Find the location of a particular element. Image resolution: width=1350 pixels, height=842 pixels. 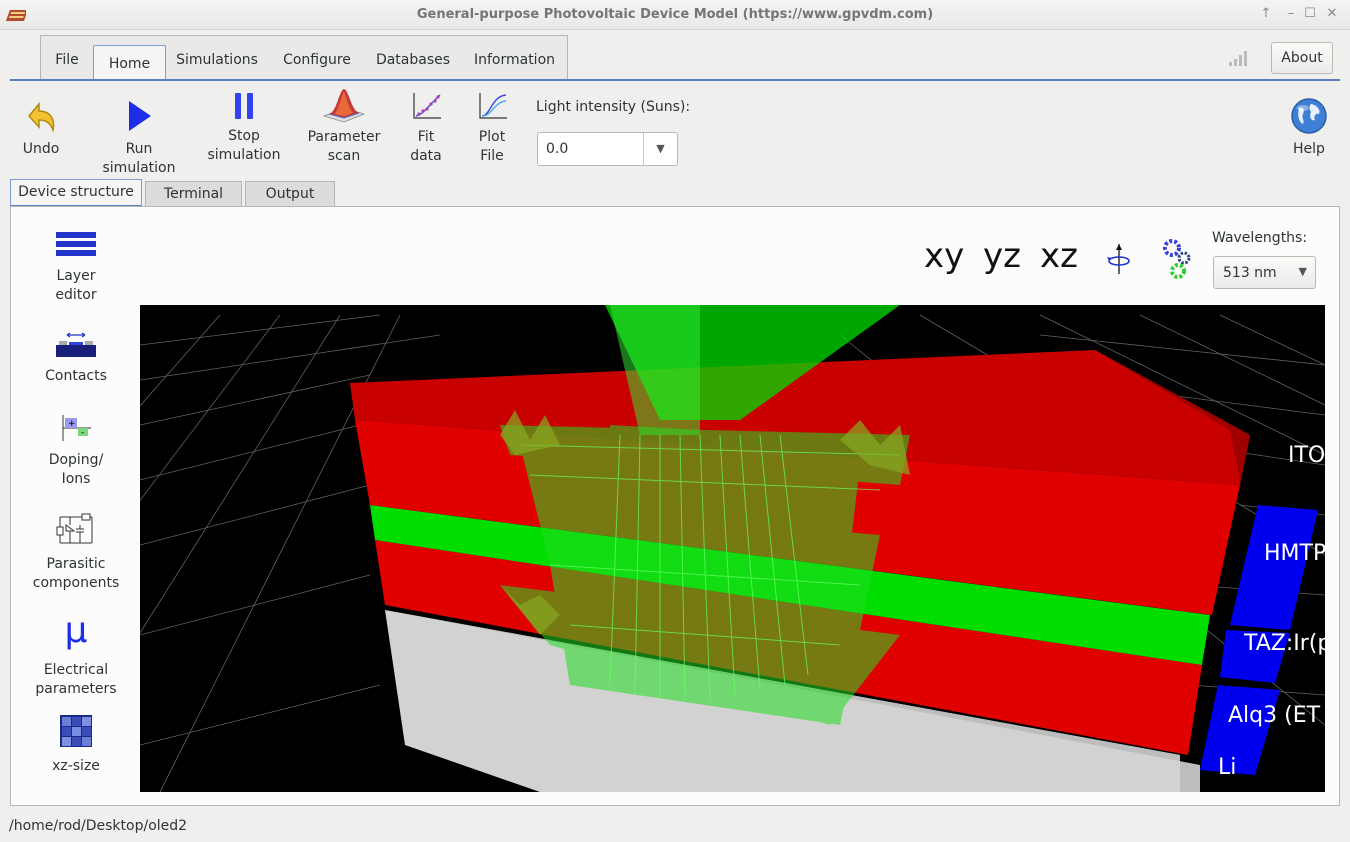

help-button: Help is located at coordinates (1309, 127).